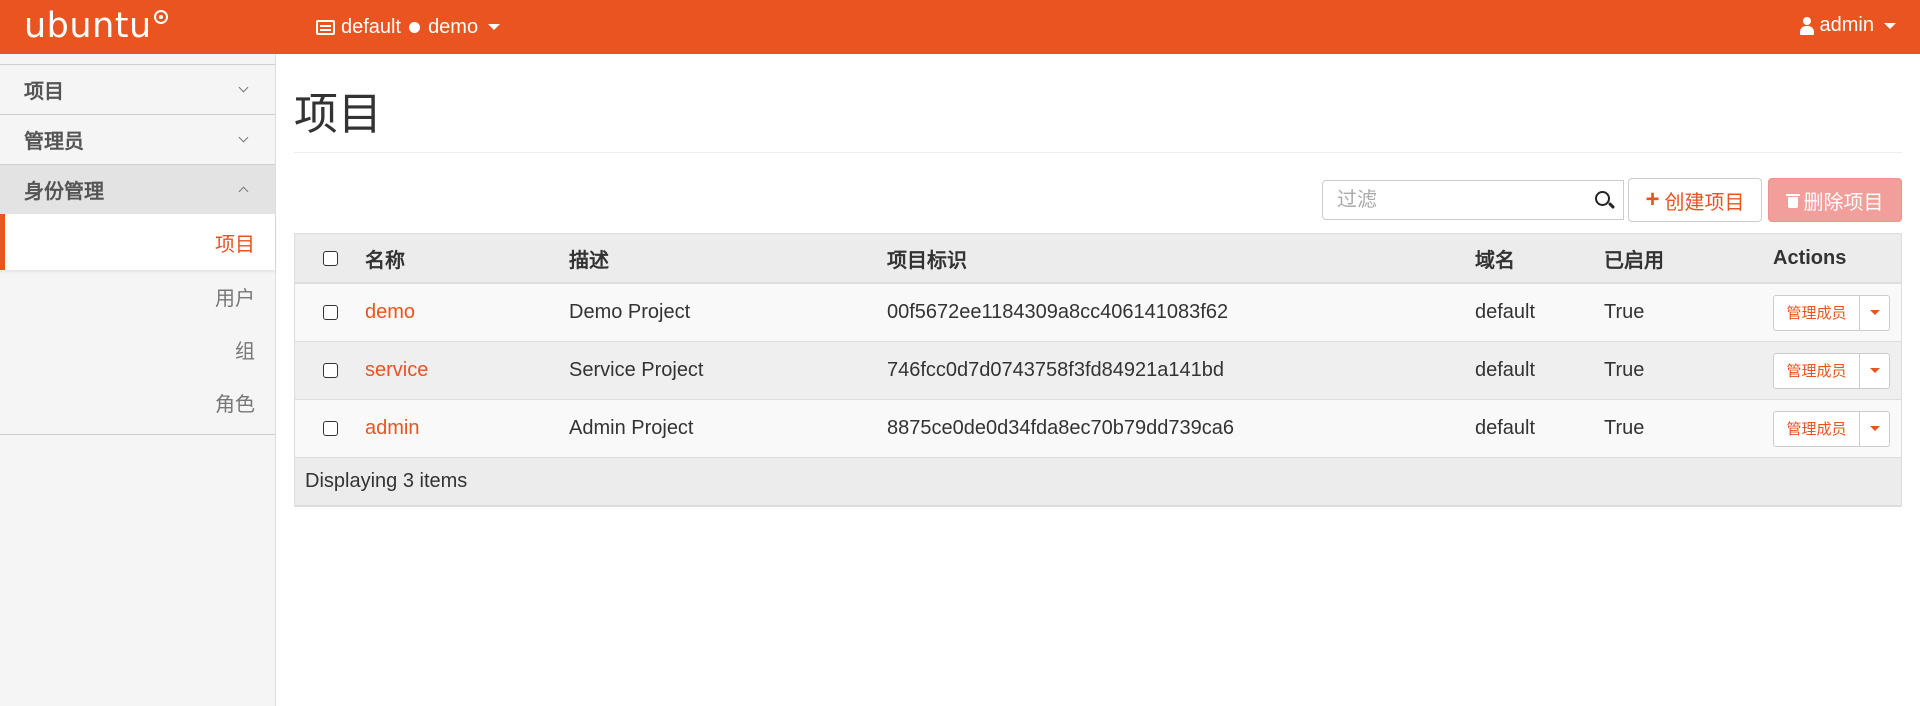  I want to click on project-description: Service Project, so click(636, 370).